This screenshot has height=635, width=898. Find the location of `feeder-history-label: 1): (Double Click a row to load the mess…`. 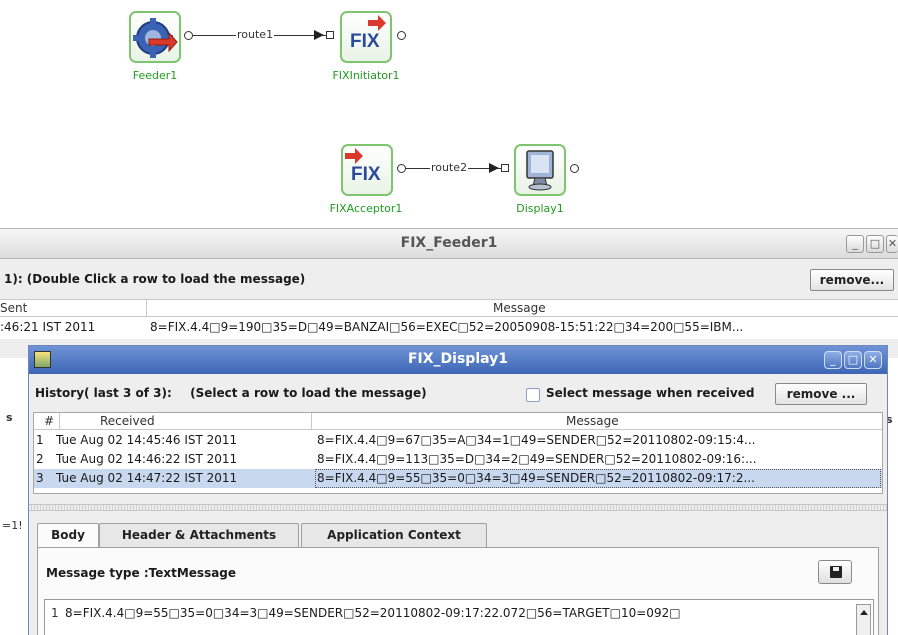

feeder-history-label: 1): (Double Click a row to load the mess… is located at coordinates (155, 279).